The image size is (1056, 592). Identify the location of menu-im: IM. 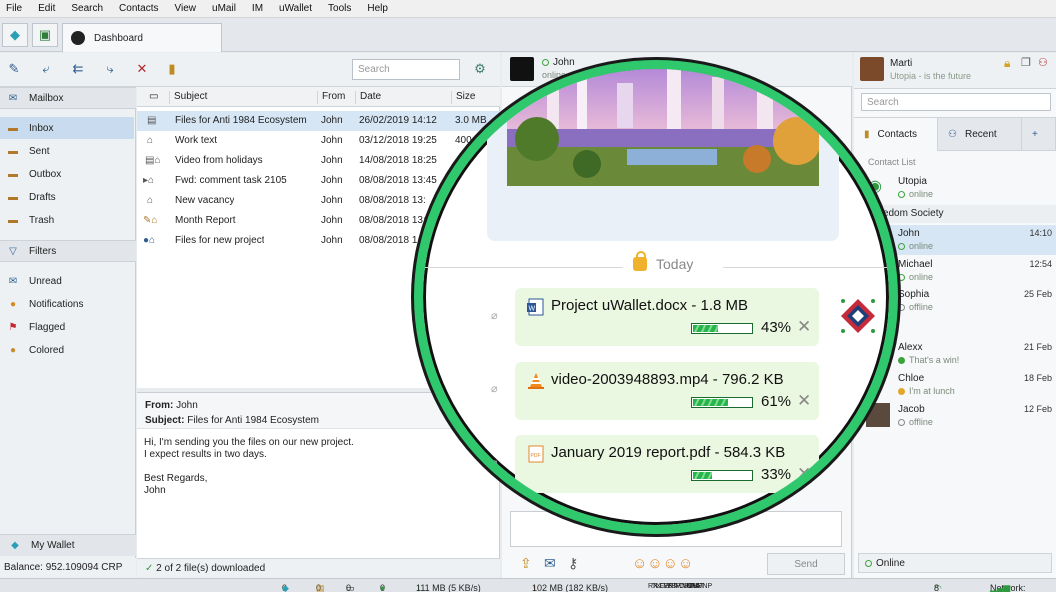
(257, 8).